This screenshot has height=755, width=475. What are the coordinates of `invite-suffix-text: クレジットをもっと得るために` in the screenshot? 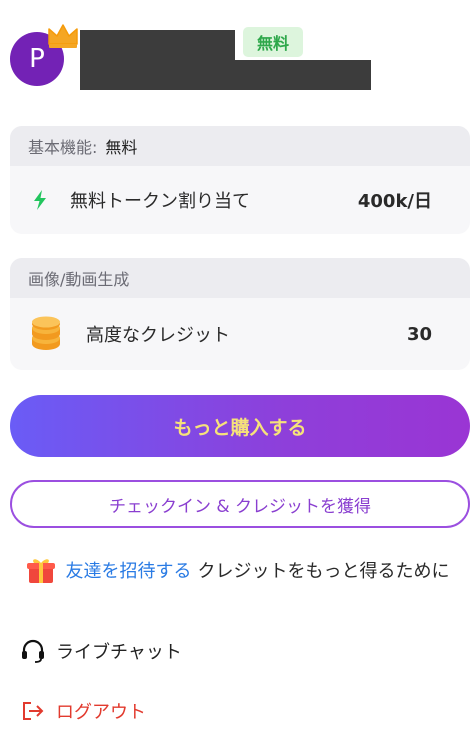 It's located at (323, 571).